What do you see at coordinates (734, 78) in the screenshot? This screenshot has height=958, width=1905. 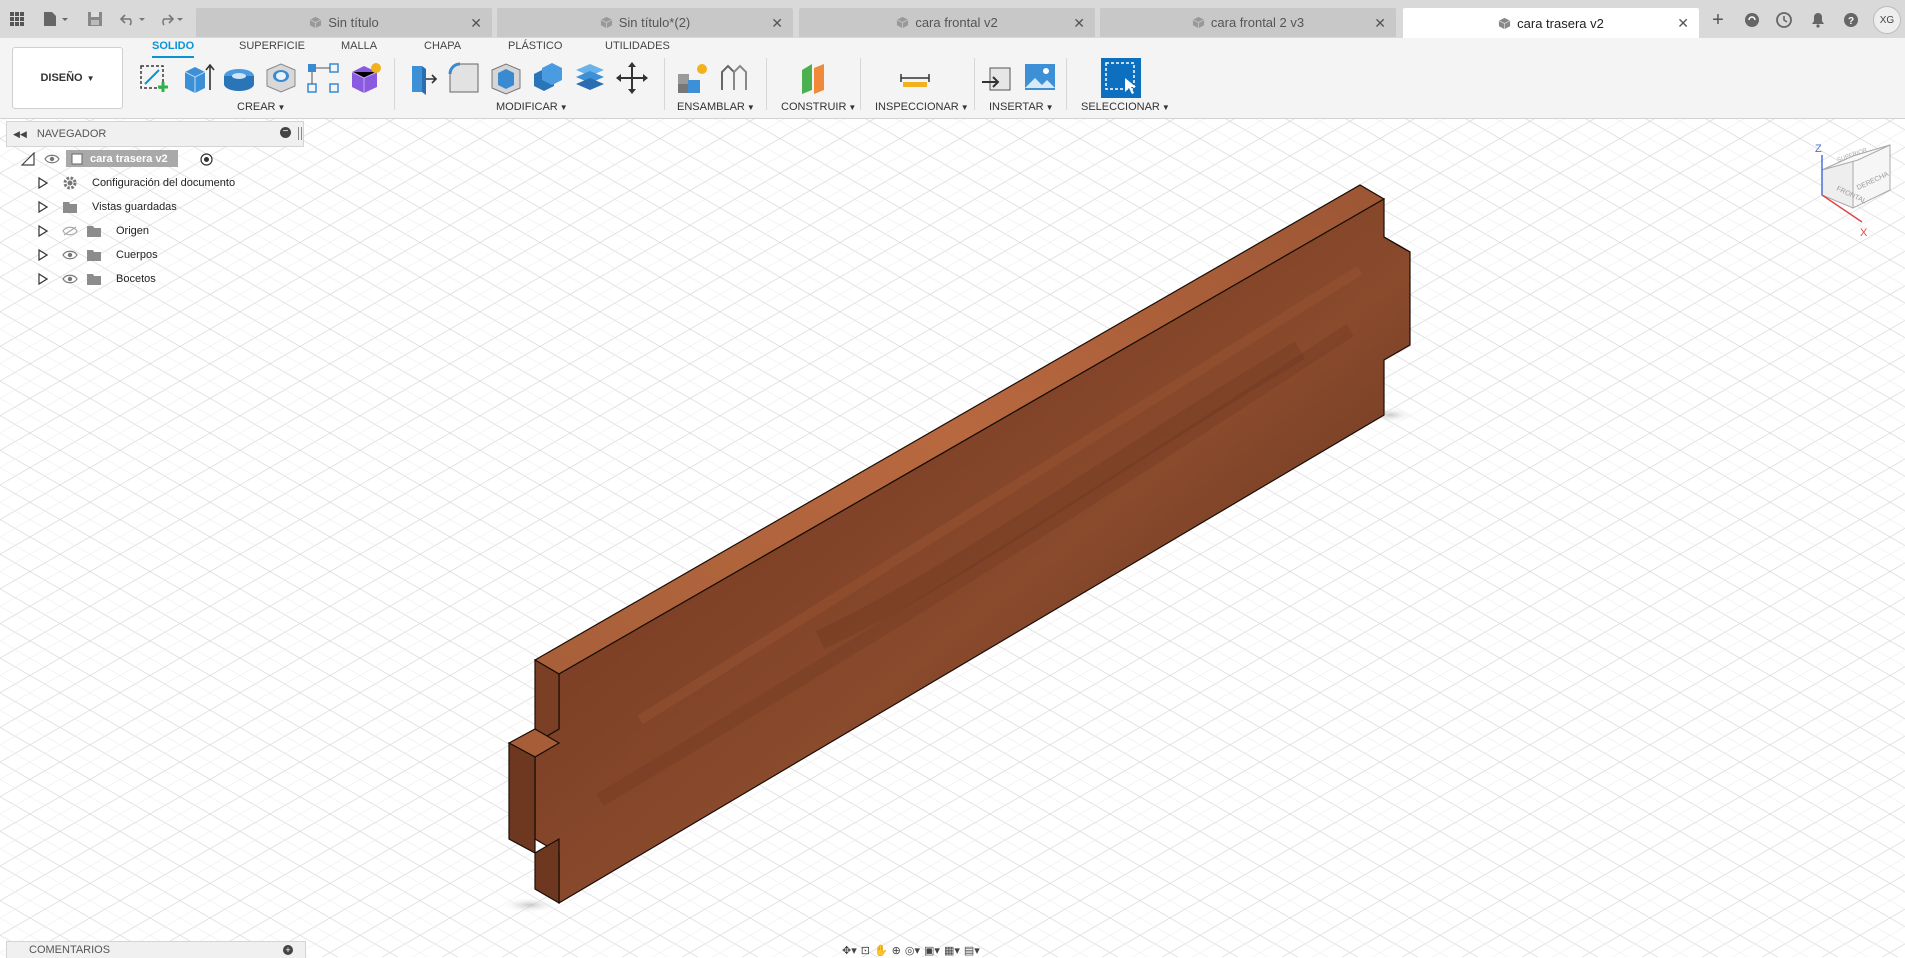 I see `joint-icon` at bounding box center [734, 78].